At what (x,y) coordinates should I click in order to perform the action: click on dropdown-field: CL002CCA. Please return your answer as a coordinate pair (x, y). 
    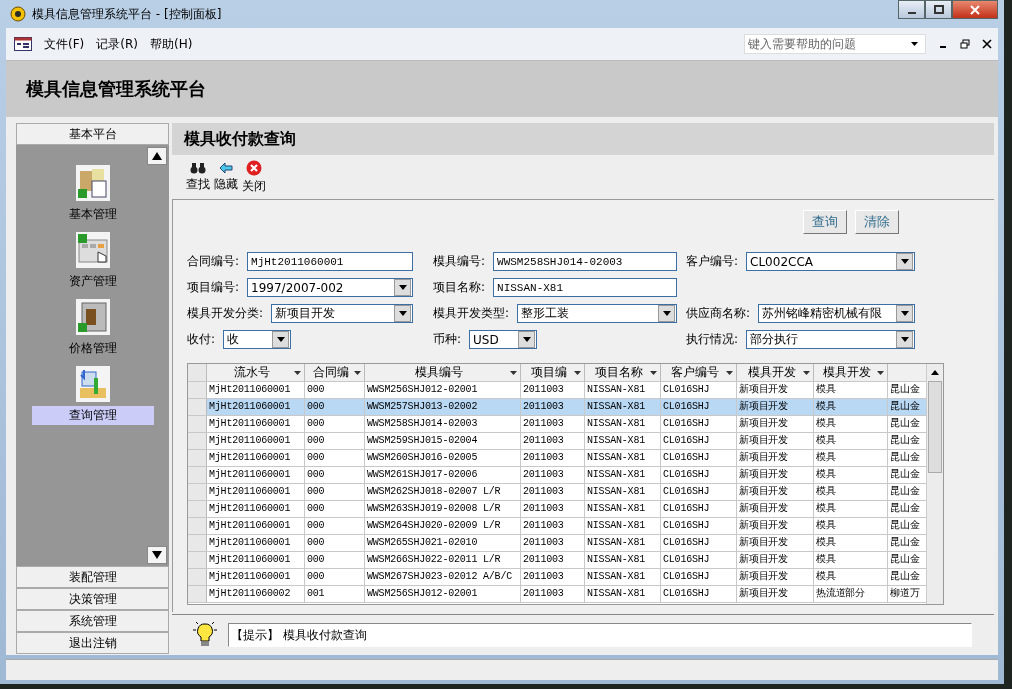
    Looking at the image, I should click on (830, 261).